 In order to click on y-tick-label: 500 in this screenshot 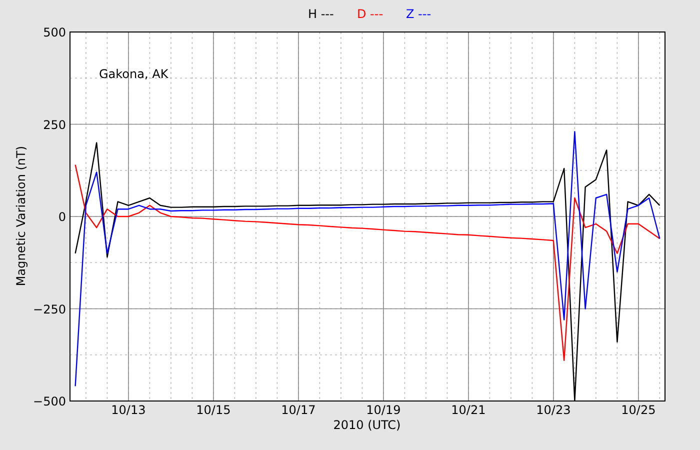, I will do `click(54, 33)`.